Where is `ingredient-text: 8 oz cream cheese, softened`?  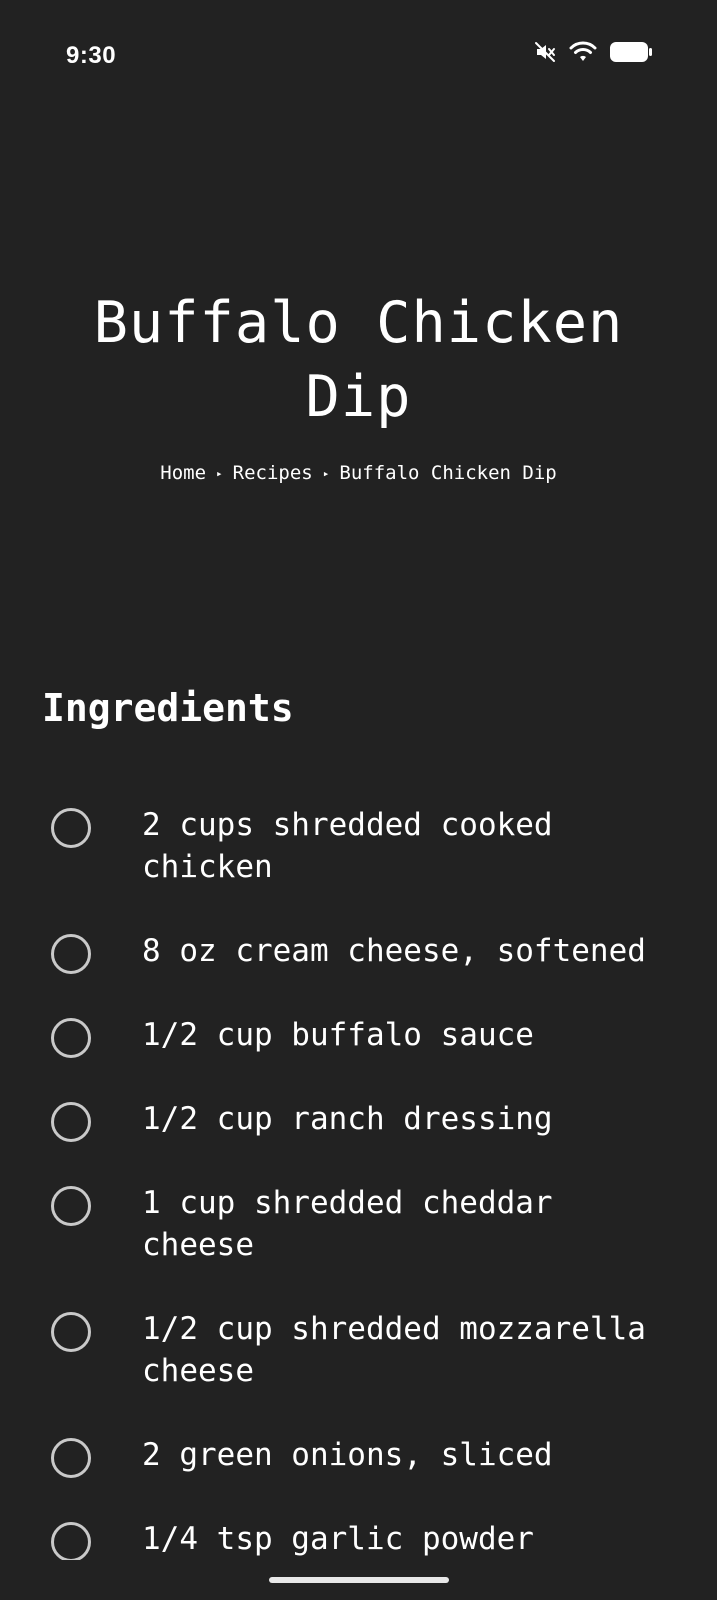
ingredient-text: 8 oz cream cheese, softened is located at coordinates (394, 951).